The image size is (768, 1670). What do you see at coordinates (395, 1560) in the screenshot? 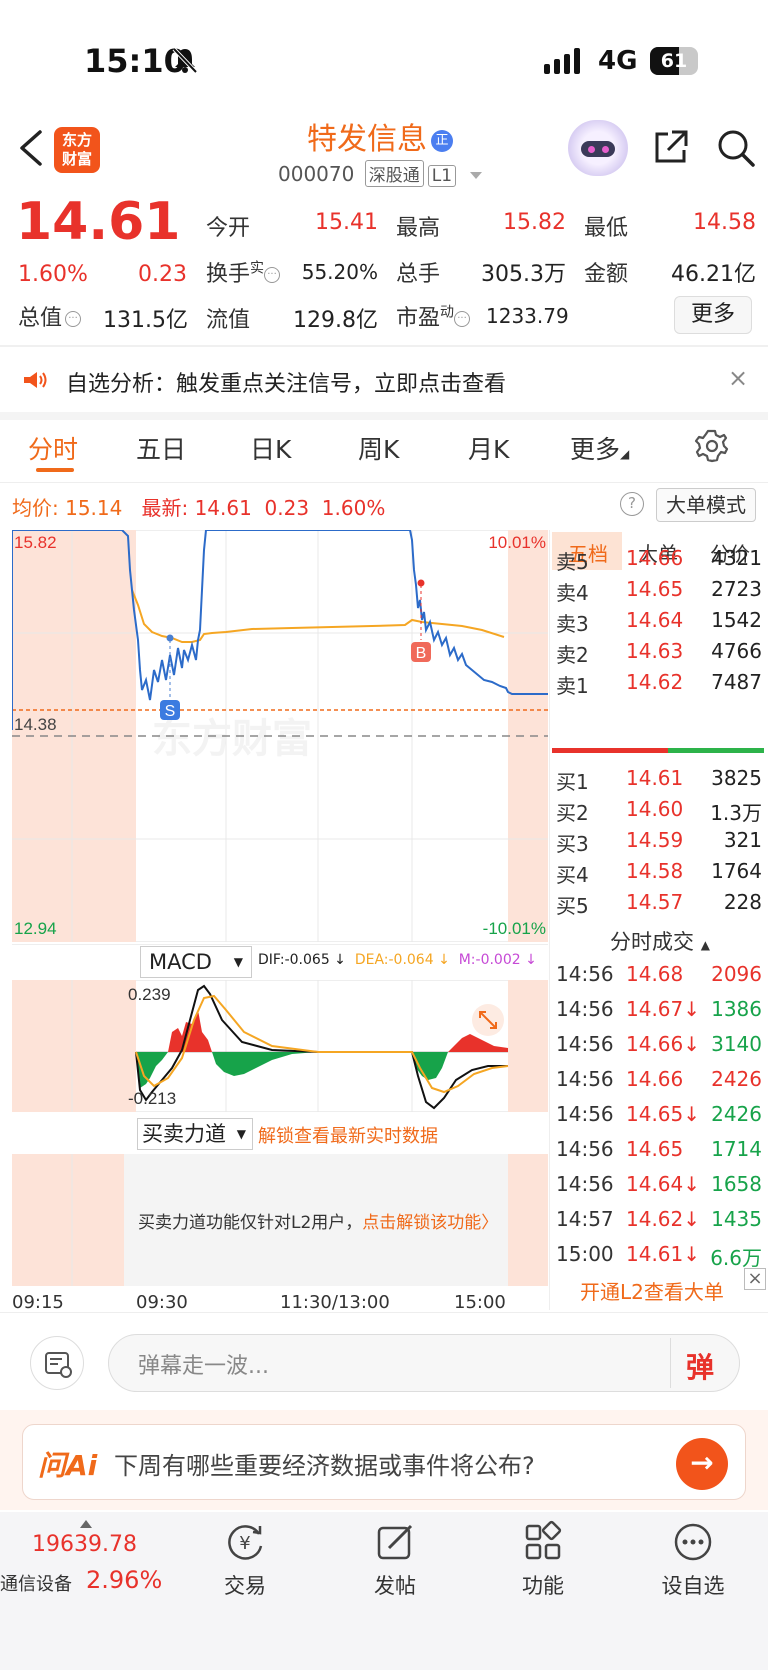
I see `nav-post: 发帖` at bounding box center [395, 1560].